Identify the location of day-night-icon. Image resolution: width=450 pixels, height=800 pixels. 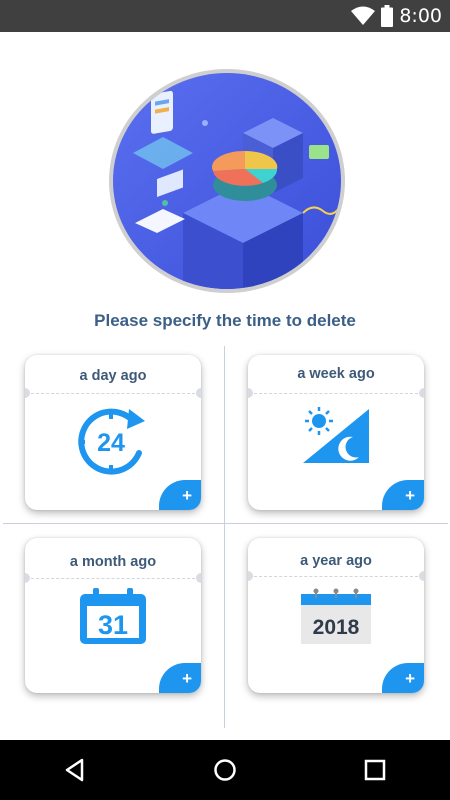
(336, 440).